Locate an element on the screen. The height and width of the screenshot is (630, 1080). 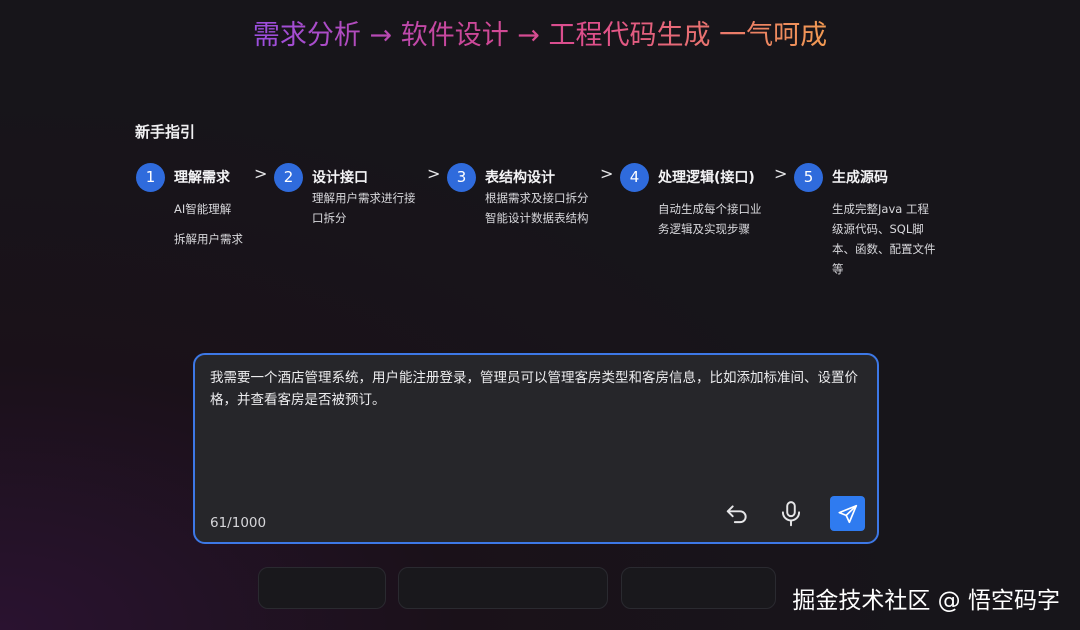
step-title: 处理逻辑(接口) is located at coordinates (706, 178).